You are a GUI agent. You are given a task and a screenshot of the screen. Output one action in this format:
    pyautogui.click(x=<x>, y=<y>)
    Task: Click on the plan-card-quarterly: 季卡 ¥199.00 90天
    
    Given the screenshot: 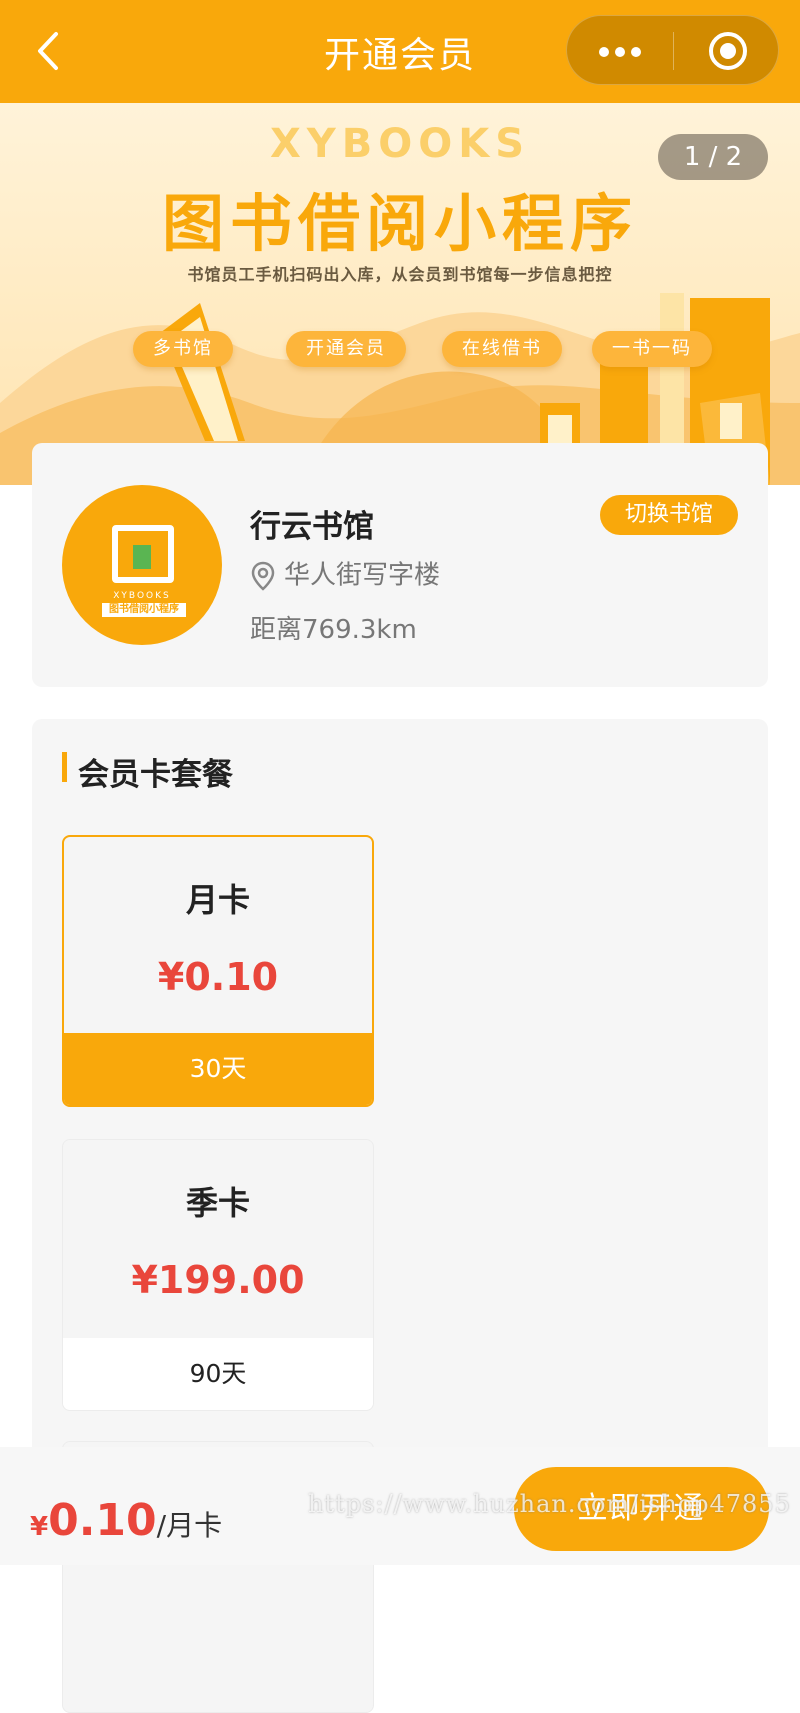 What is the action you would take?
    pyautogui.click(x=218, y=1275)
    